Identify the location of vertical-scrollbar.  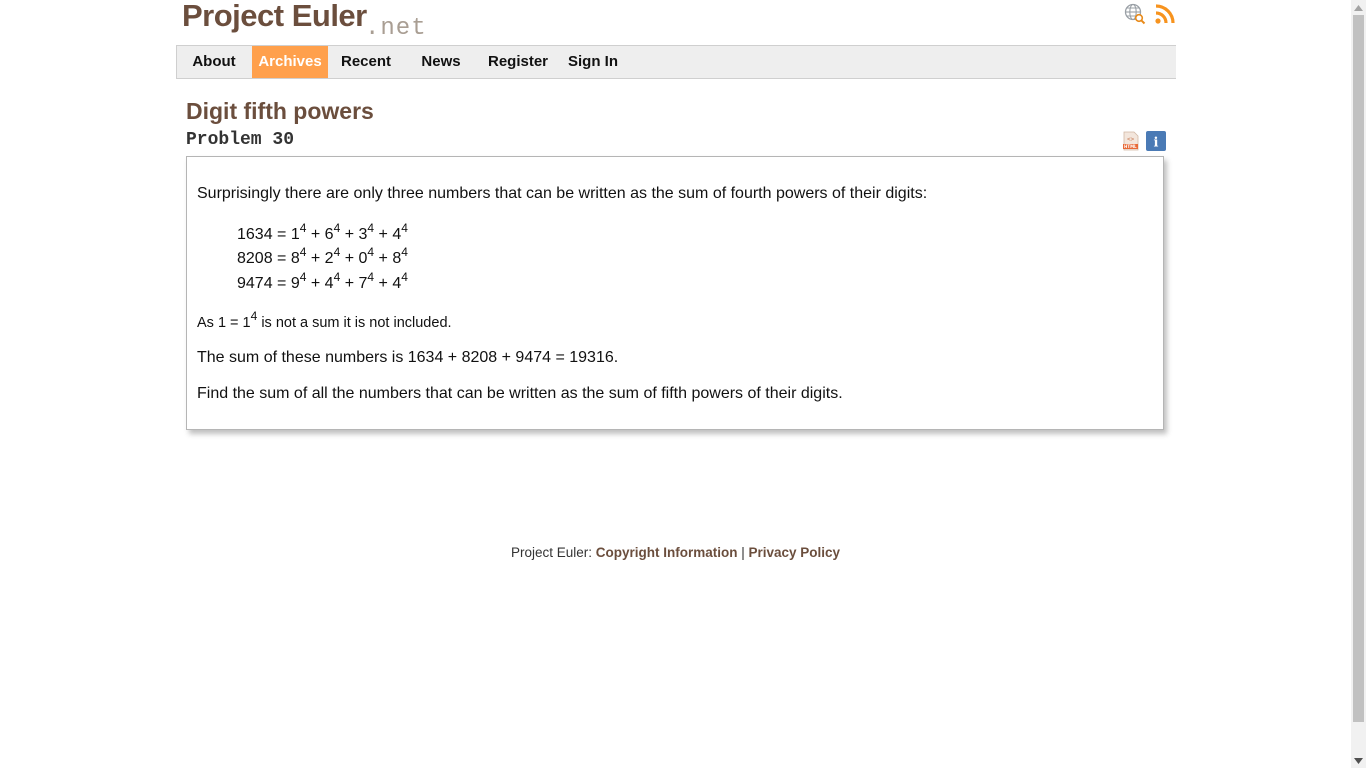
(1358, 384).